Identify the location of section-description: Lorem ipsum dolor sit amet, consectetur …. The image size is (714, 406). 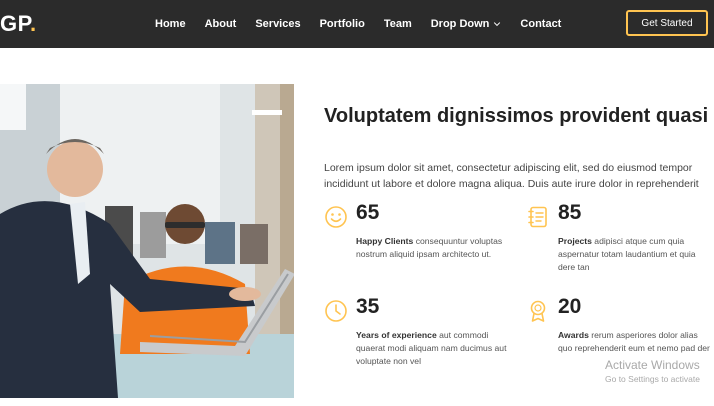
(511, 176).